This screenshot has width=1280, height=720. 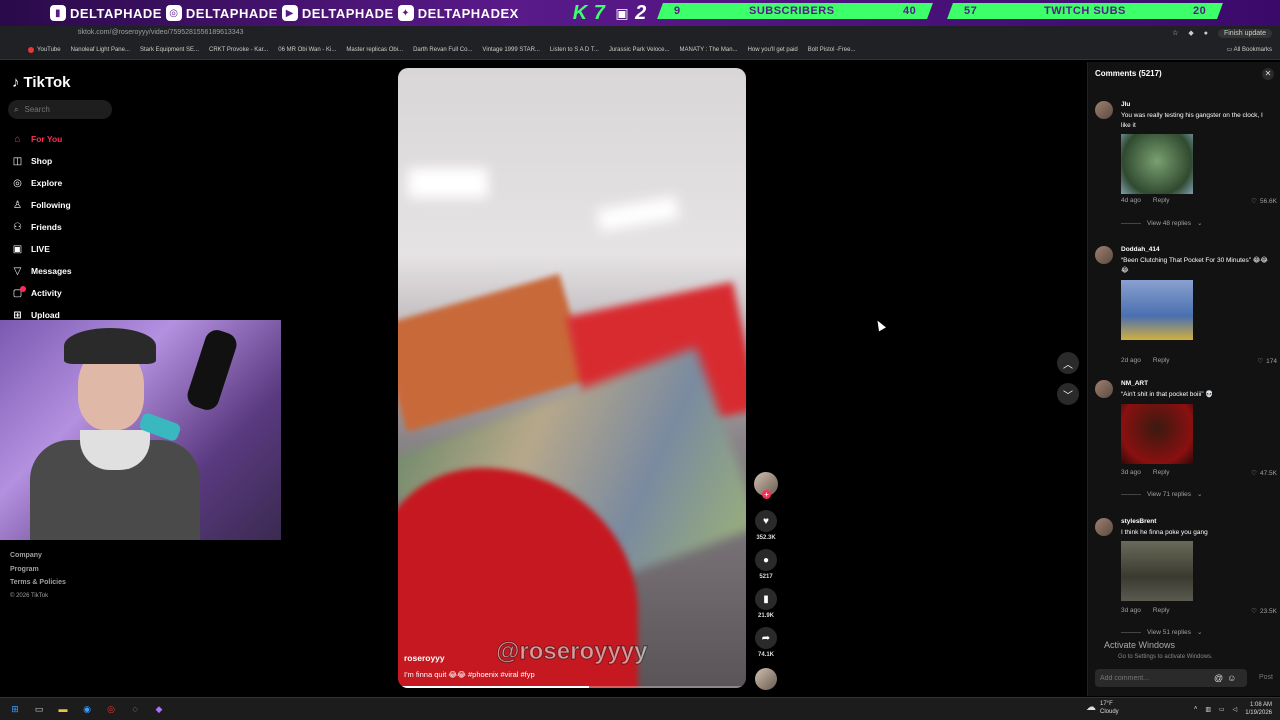 What do you see at coordinates (1125, 104) in the screenshot?
I see `comment-username: Jlu` at bounding box center [1125, 104].